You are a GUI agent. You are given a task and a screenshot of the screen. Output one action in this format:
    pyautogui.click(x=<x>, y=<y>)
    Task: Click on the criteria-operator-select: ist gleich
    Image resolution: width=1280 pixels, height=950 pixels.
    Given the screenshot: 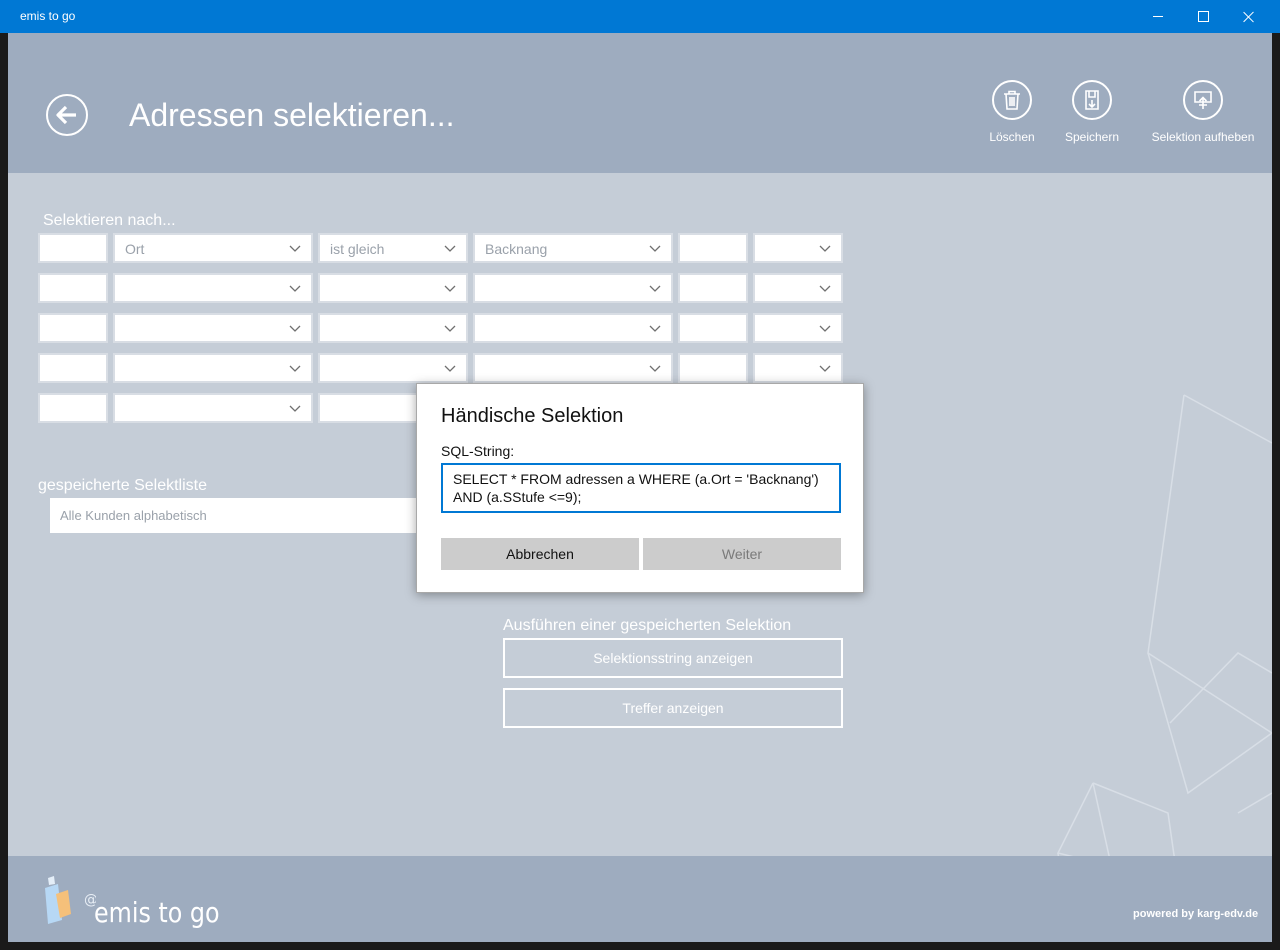 What is the action you would take?
    pyautogui.click(x=393, y=248)
    